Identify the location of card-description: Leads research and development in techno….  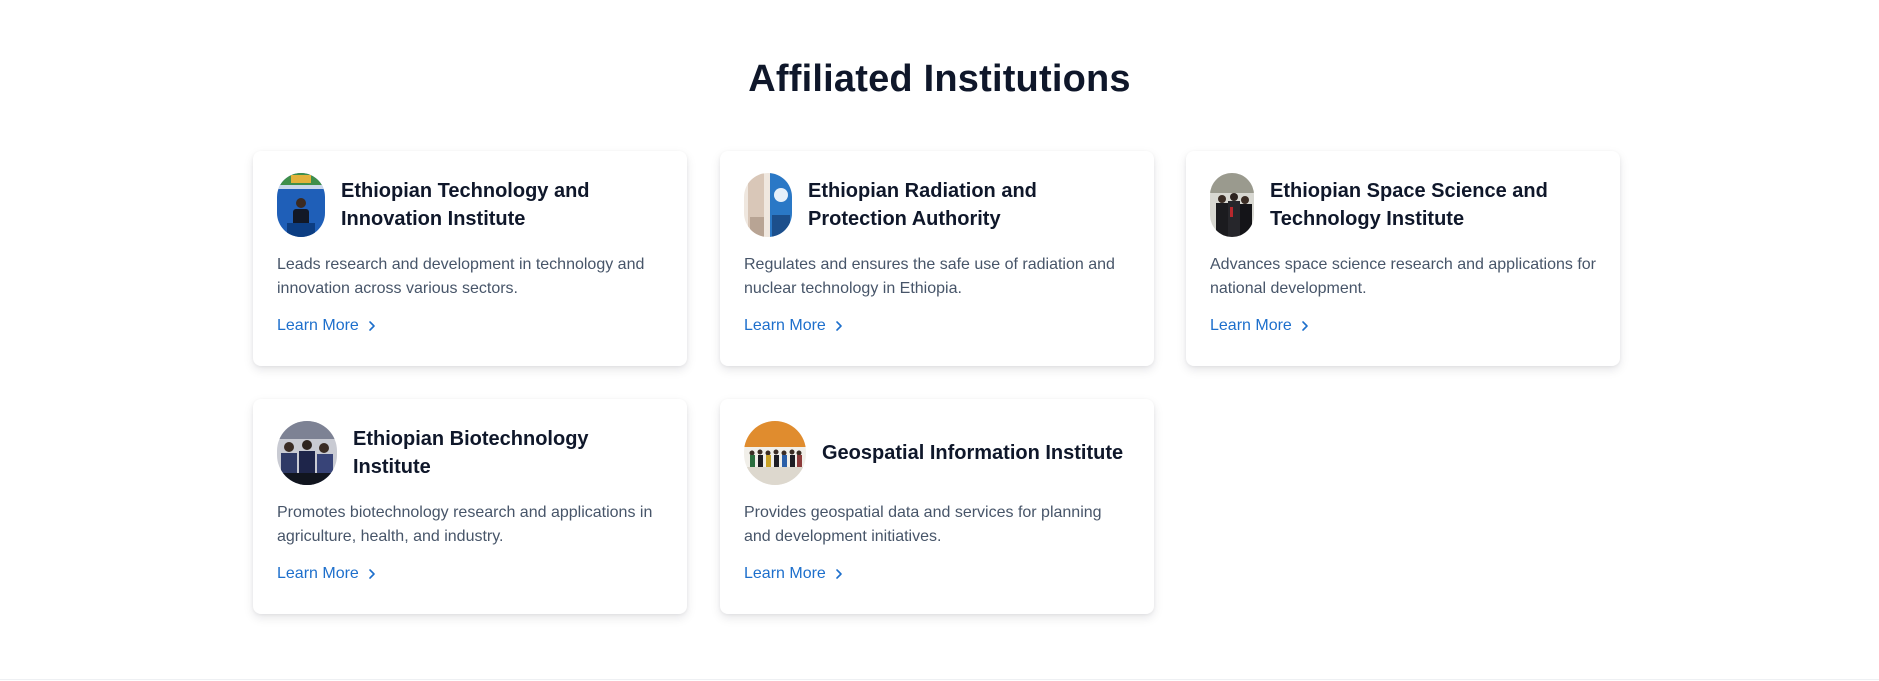
(461, 276).